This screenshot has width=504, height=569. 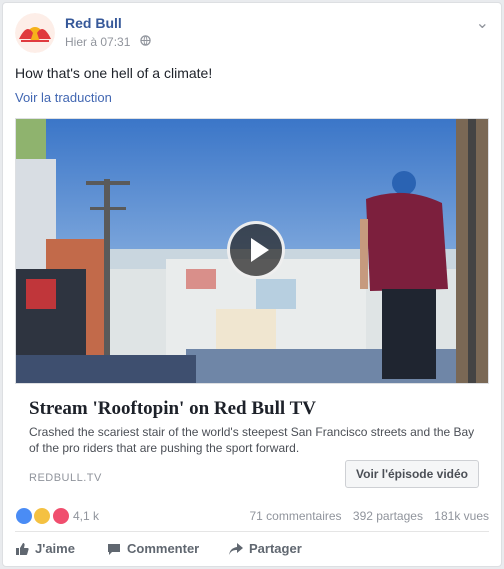 I want to click on like-label: J'aime, so click(x=55, y=548).